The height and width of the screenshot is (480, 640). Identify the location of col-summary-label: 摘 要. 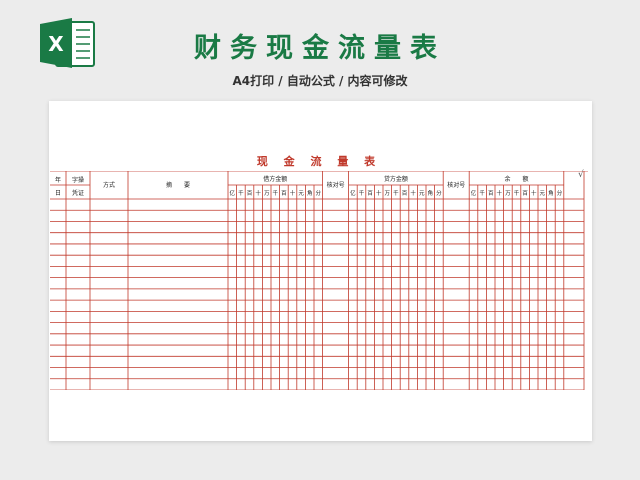
(178, 185).